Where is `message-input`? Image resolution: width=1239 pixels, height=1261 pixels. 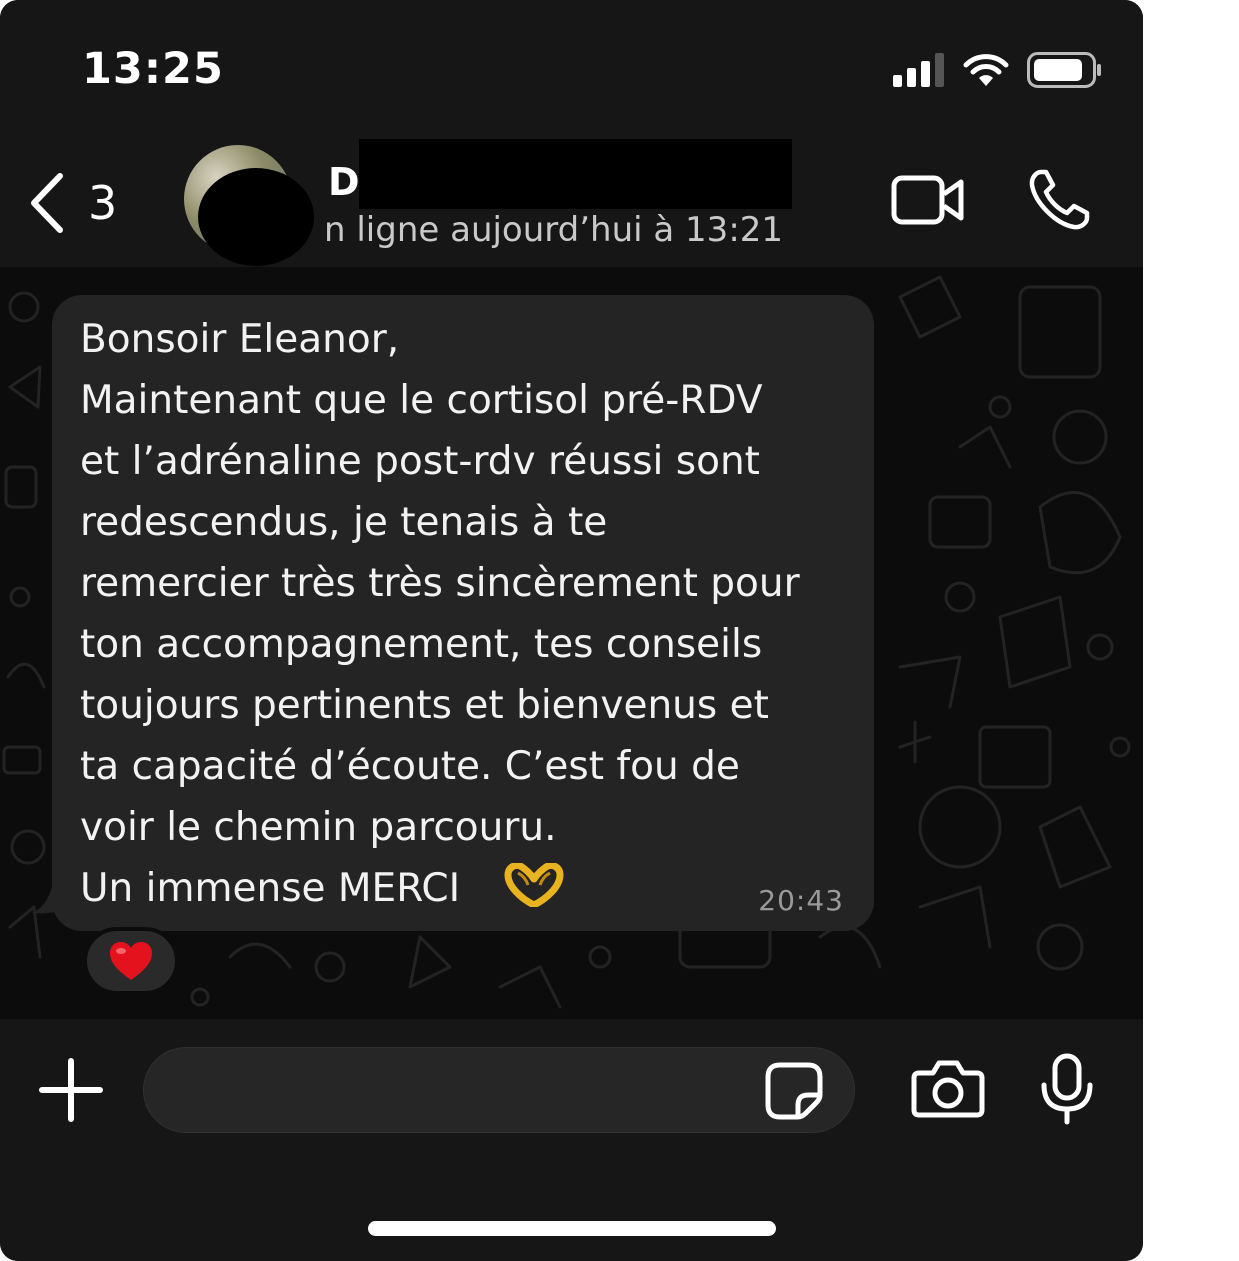
message-input is located at coordinates (499, 1090).